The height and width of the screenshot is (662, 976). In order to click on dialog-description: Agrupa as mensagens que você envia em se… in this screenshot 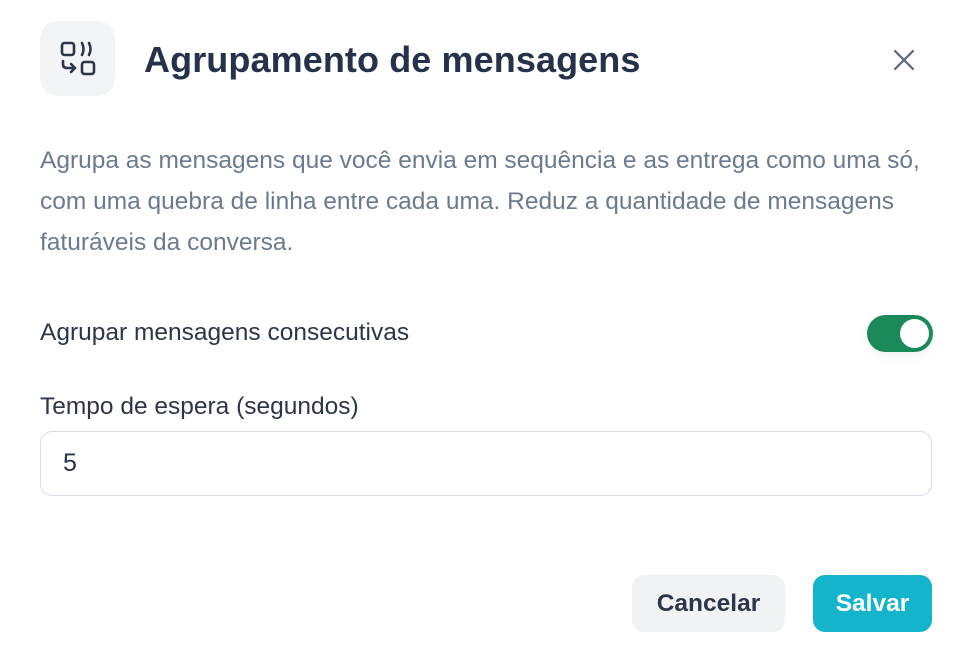, I will do `click(480, 201)`.